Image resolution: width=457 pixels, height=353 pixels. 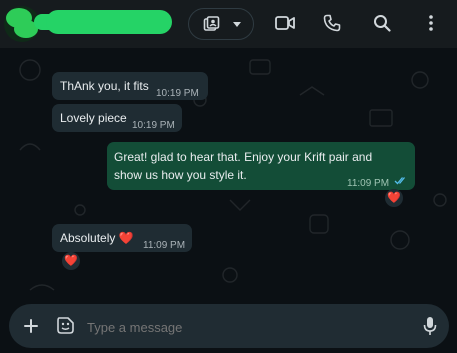 I want to click on message-composer, so click(x=229, y=326).